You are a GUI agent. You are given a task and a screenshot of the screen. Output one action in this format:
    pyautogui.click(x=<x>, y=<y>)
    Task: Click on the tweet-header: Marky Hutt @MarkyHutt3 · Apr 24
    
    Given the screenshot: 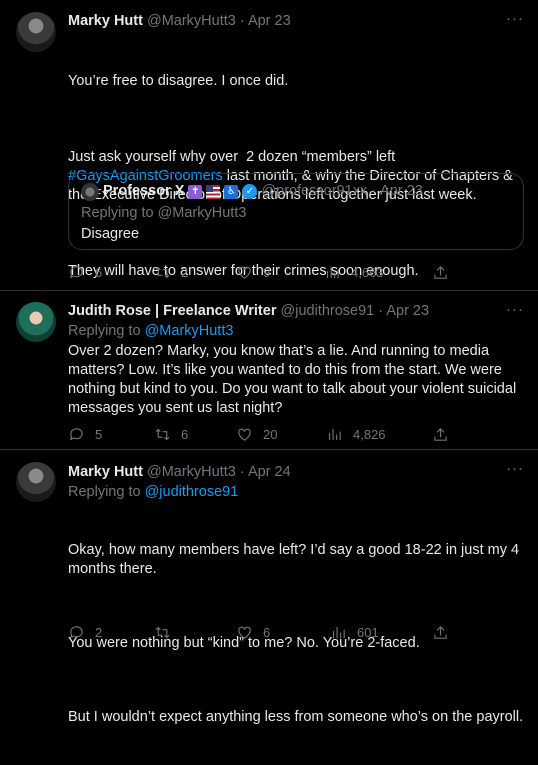 What is the action you would take?
    pyautogui.click(x=296, y=472)
    